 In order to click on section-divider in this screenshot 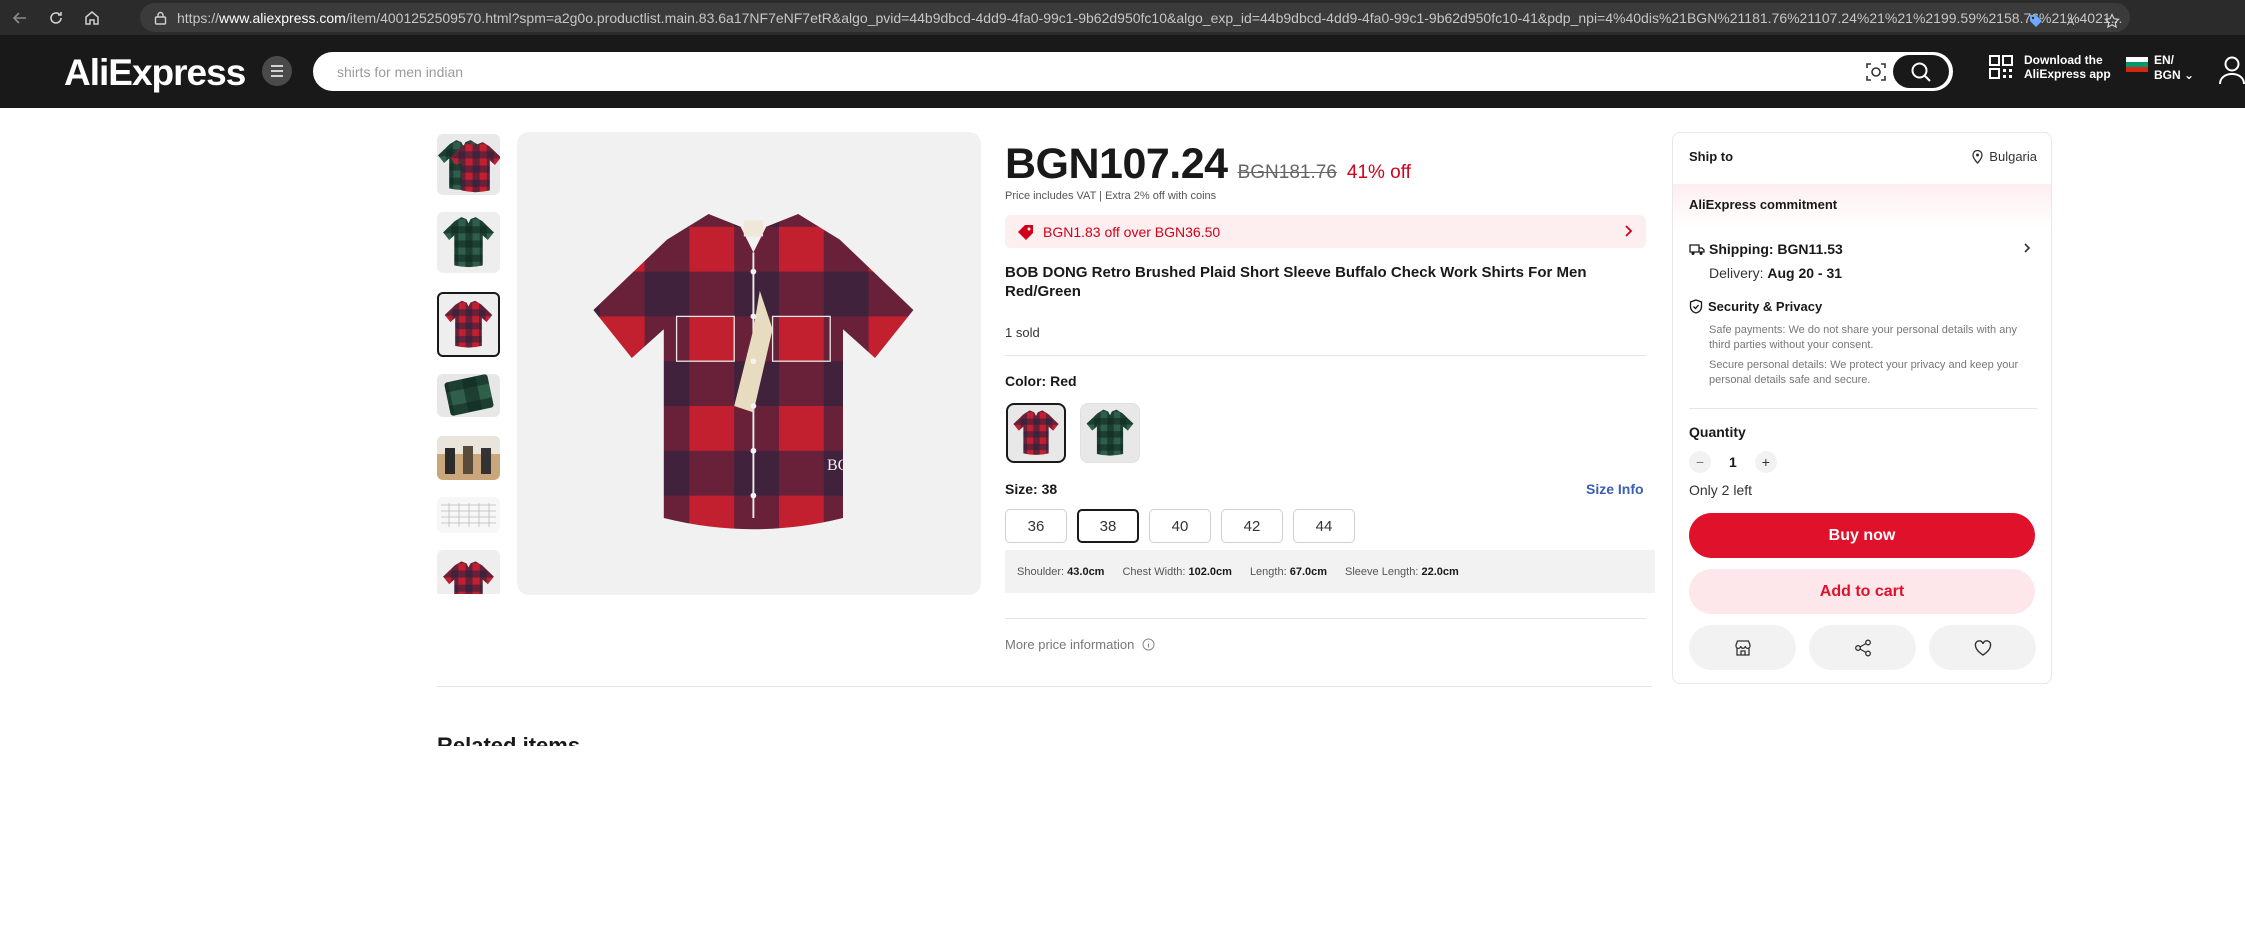, I will do `click(1044, 686)`.